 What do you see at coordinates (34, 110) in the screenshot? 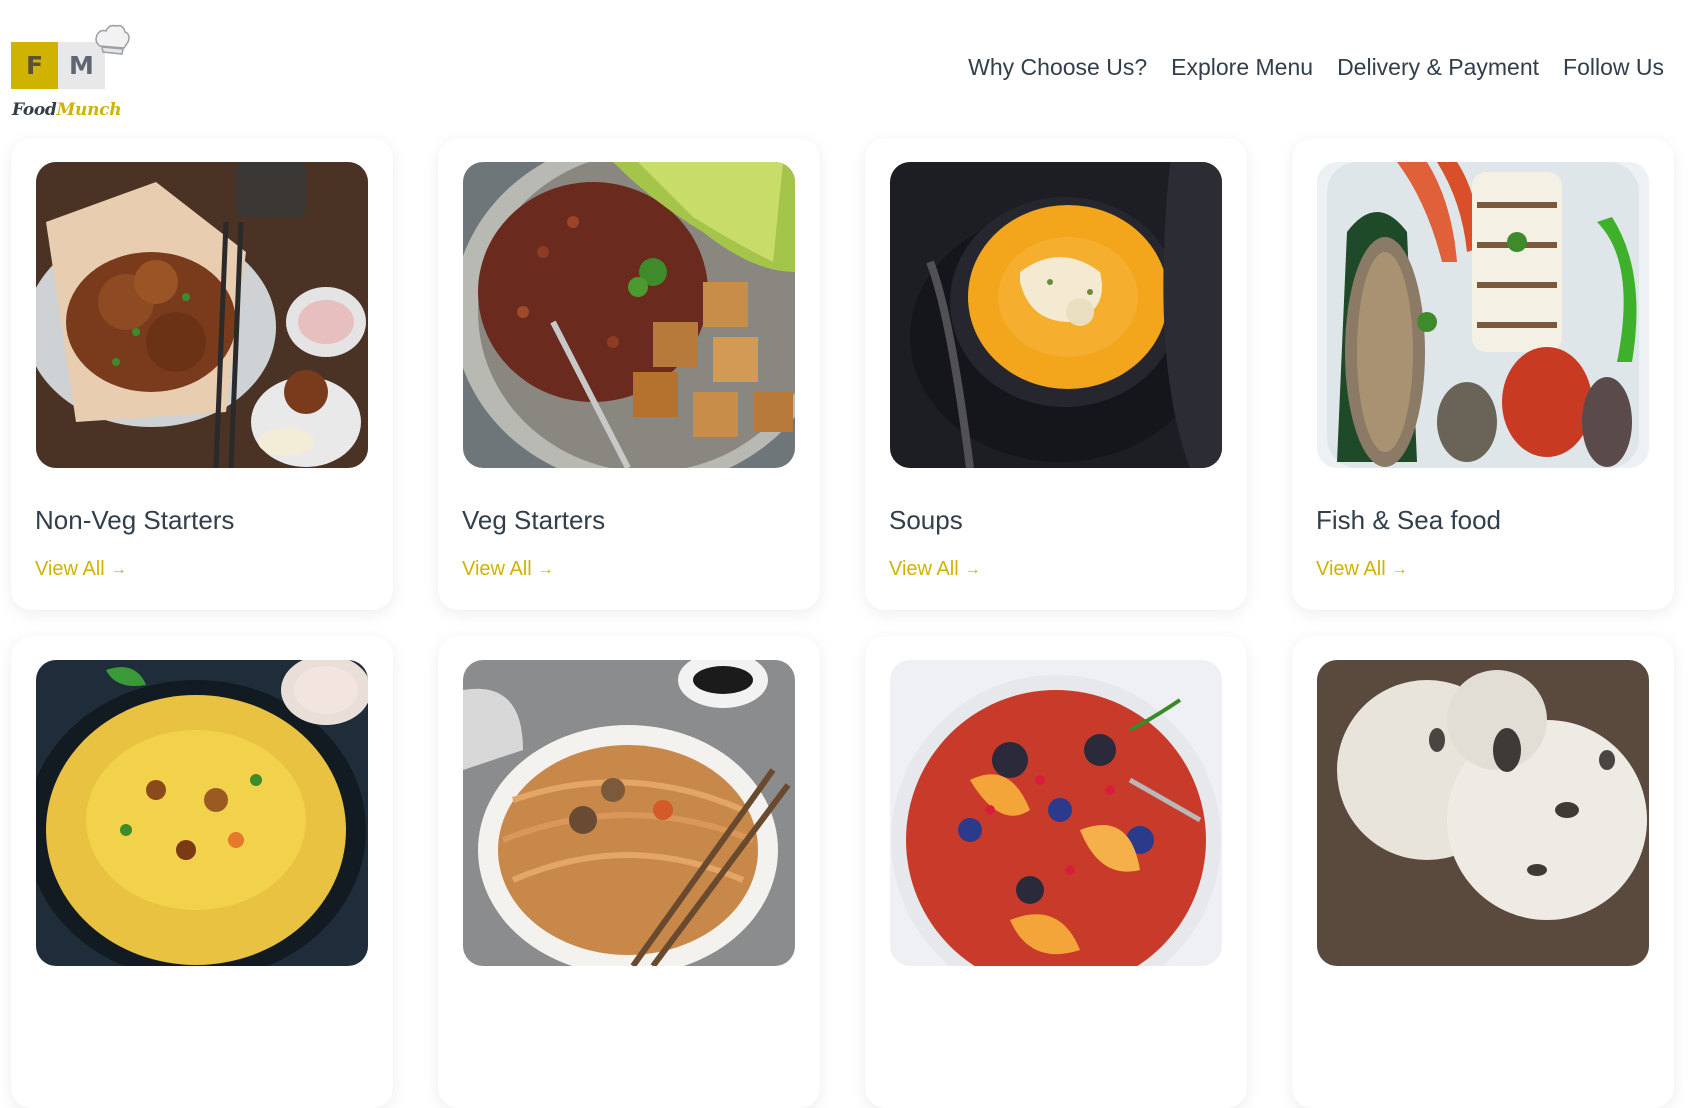
I see `logo-word-food: Food` at bounding box center [34, 110].